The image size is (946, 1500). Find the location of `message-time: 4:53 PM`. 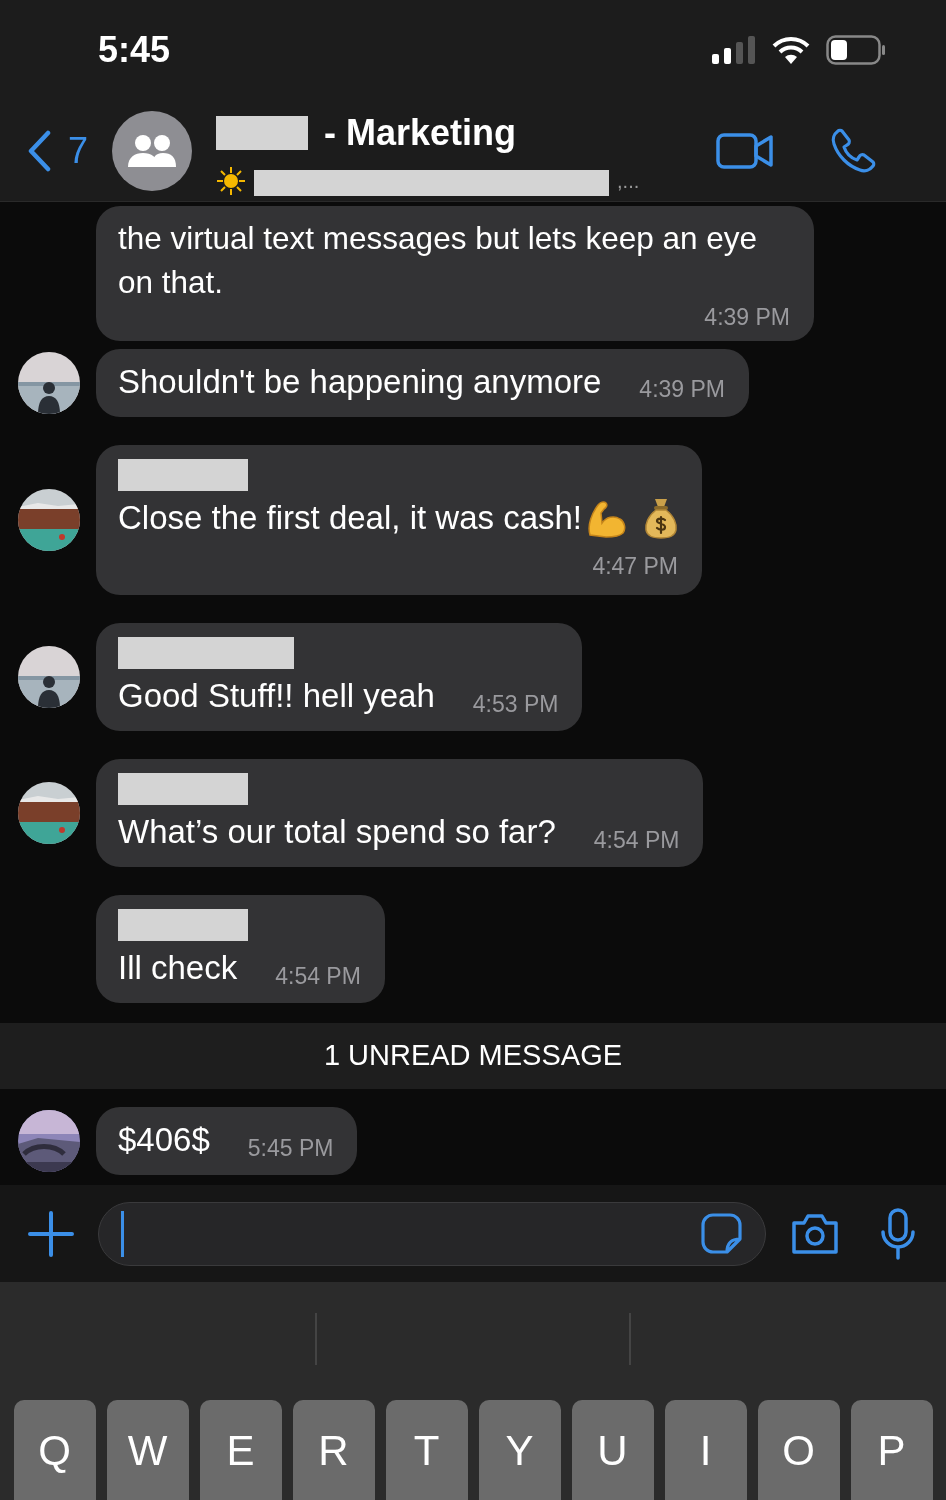

message-time: 4:53 PM is located at coordinates (515, 704).